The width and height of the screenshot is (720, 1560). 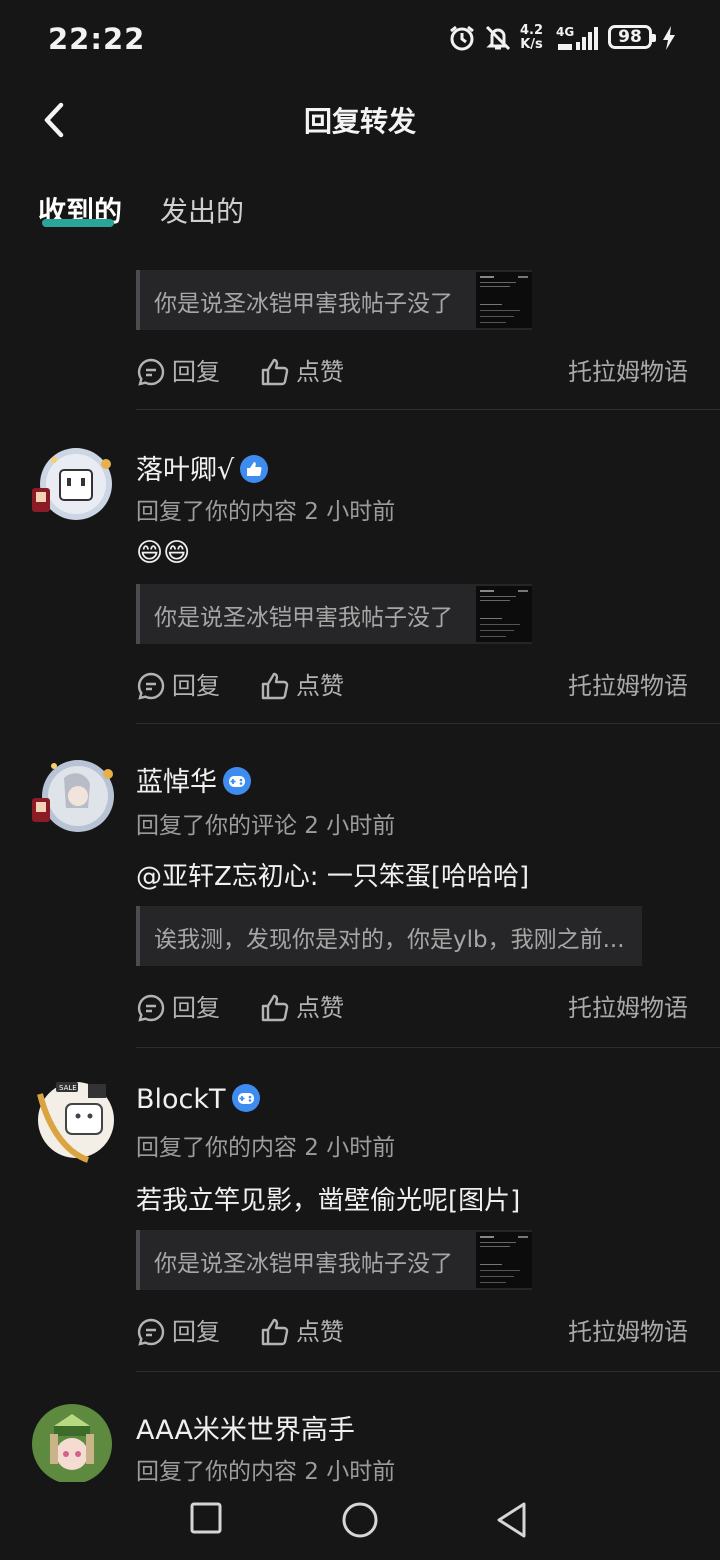 What do you see at coordinates (185, 470) in the screenshot?
I see `username-text: 落叶卿√` at bounding box center [185, 470].